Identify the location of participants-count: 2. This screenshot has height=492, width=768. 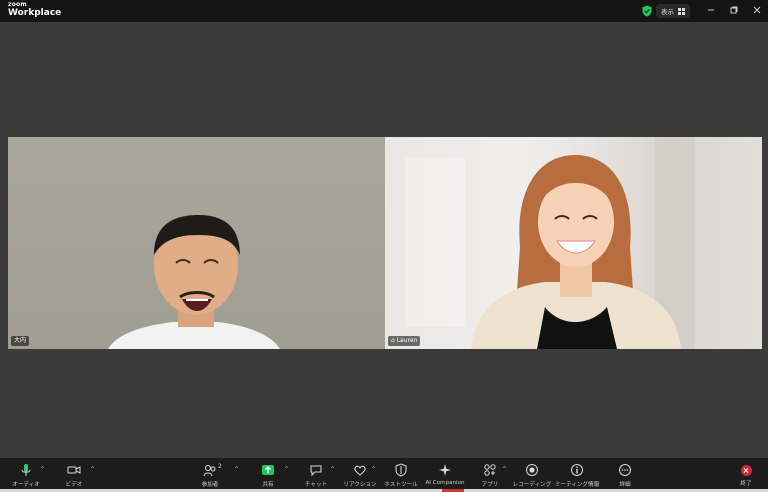
(220, 466).